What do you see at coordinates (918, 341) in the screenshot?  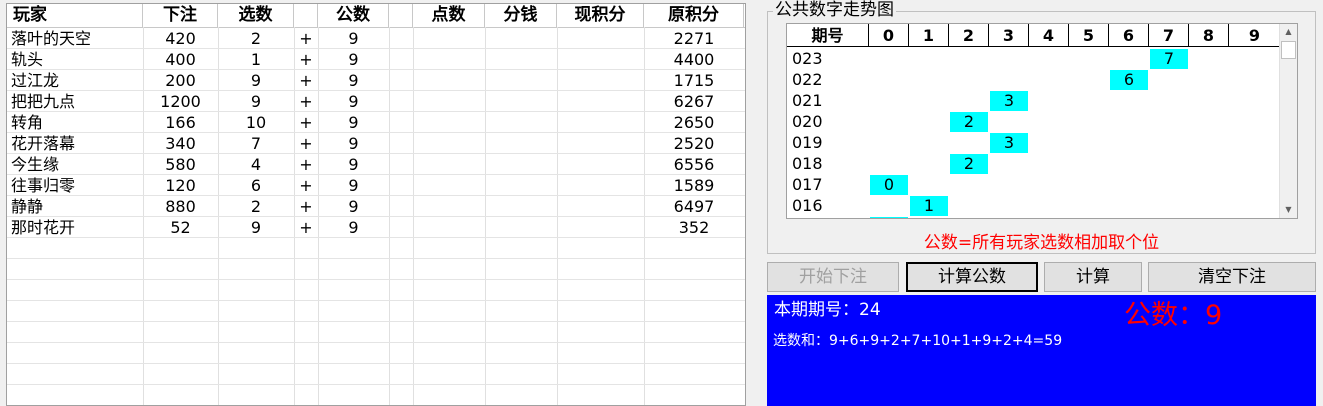 I see `sum-text: 选数和：9+6+9+2+7+10+1+9+2+4=59` at bounding box center [918, 341].